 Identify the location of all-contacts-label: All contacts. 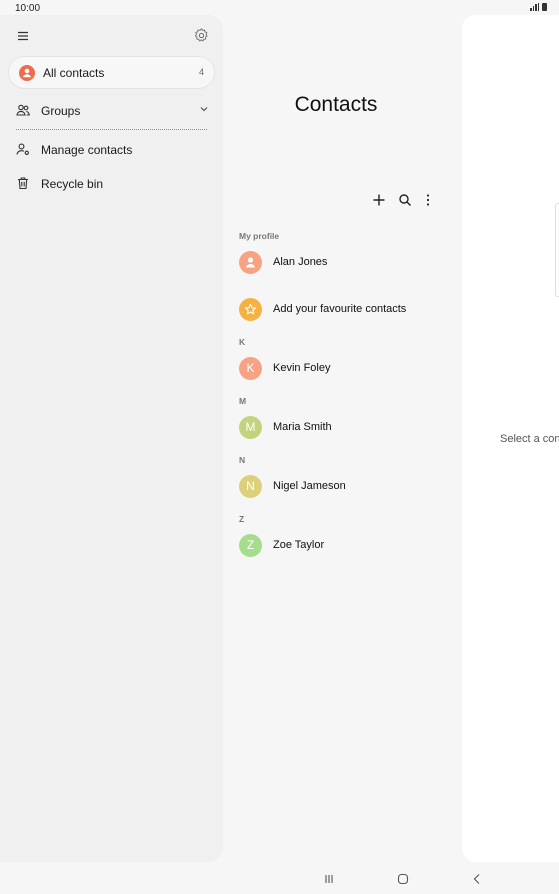
(74, 73).